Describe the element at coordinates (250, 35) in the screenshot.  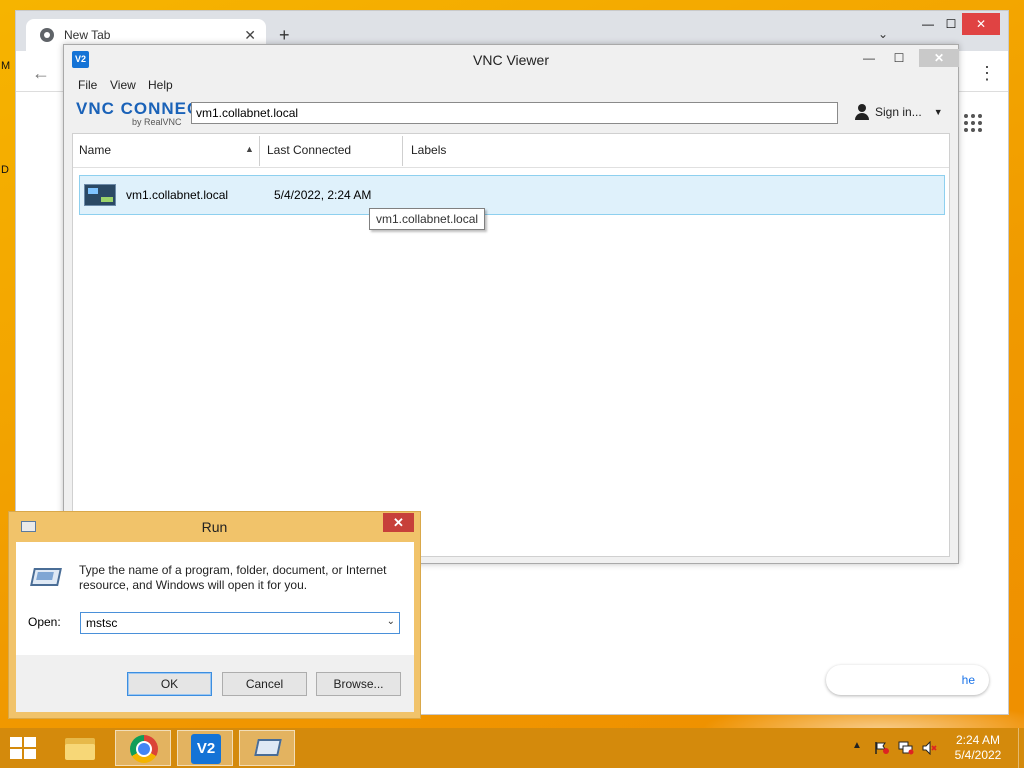
I see `chrome-tab-close-icon: ✕` at that location.